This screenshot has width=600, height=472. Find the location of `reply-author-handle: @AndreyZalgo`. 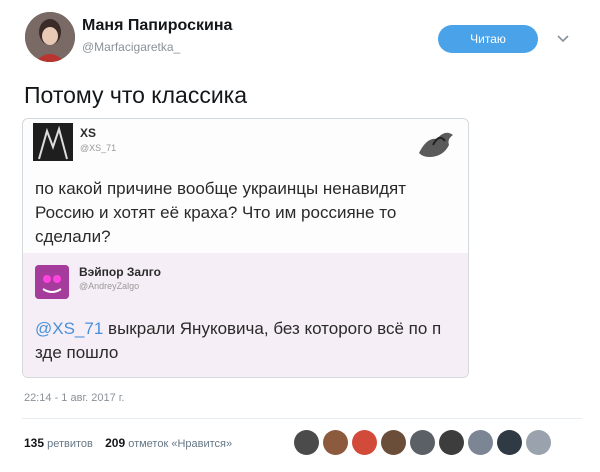

reply-author-handle: @AndreyZalgo is located at coordinates (109, 286).